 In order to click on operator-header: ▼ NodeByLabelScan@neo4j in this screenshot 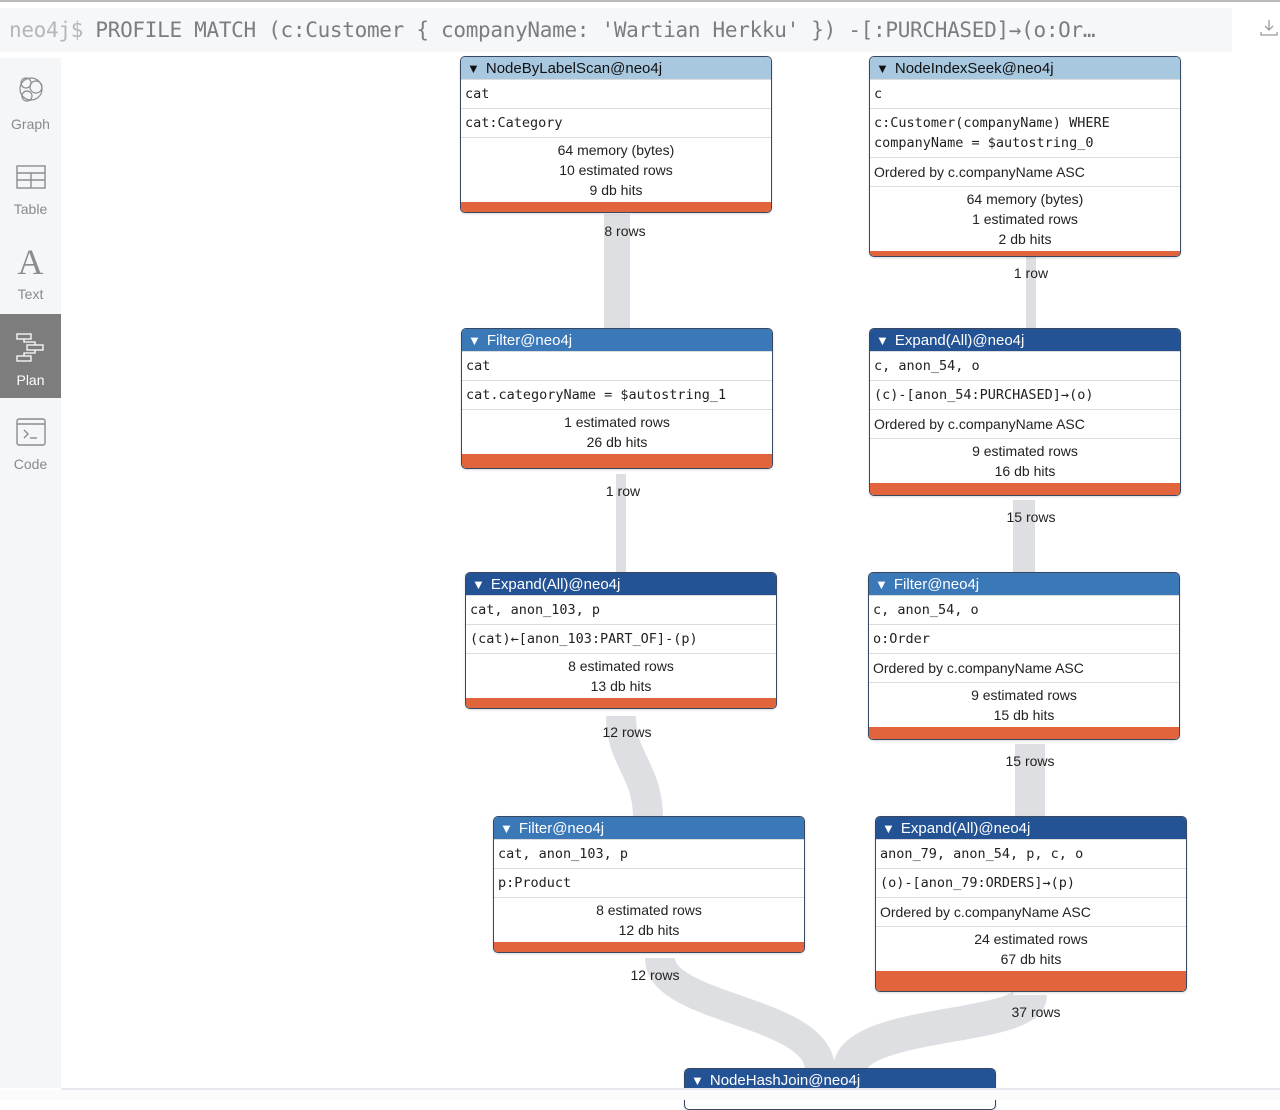, I will do `click(616, 68)`.